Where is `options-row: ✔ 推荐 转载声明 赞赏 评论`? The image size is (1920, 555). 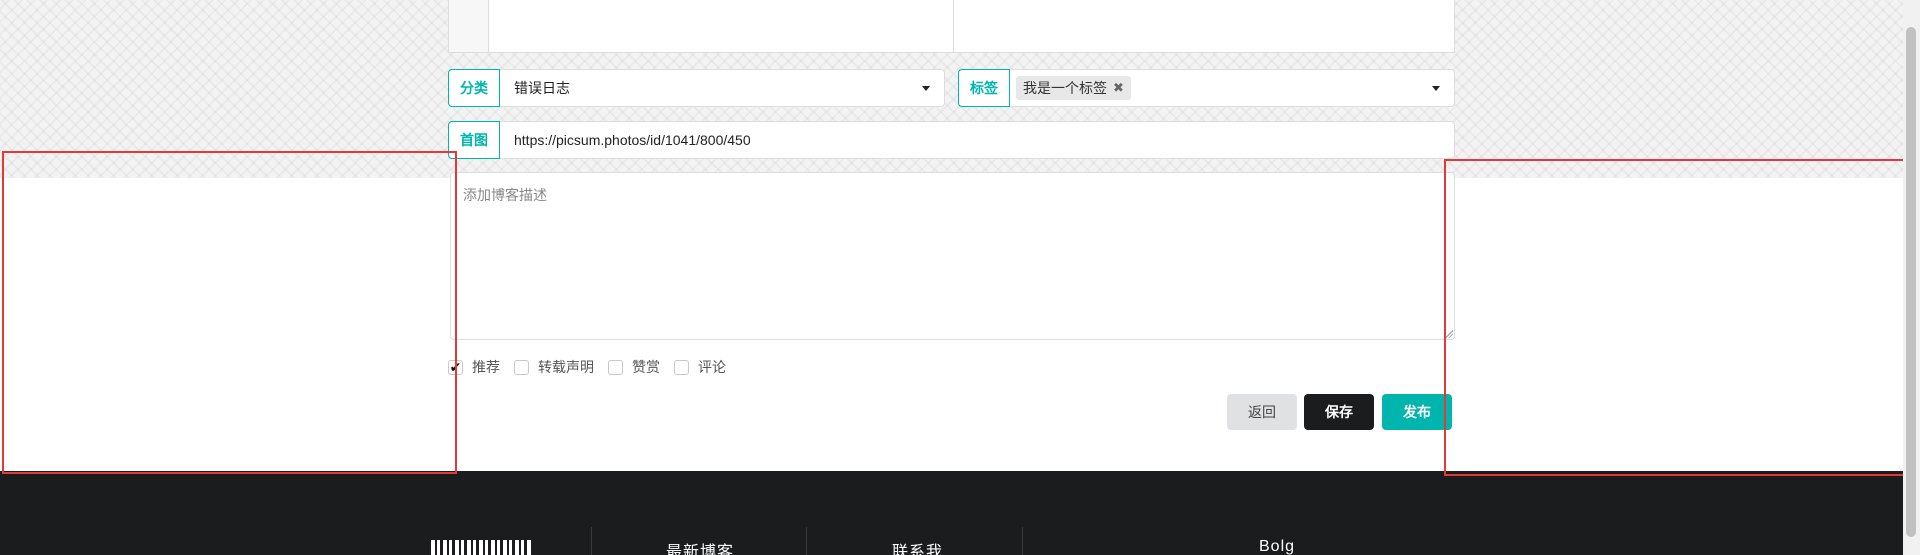 options-row: ✔ 推荐 转载声明 赞赏 评论 is located at coordinates (594, 367).